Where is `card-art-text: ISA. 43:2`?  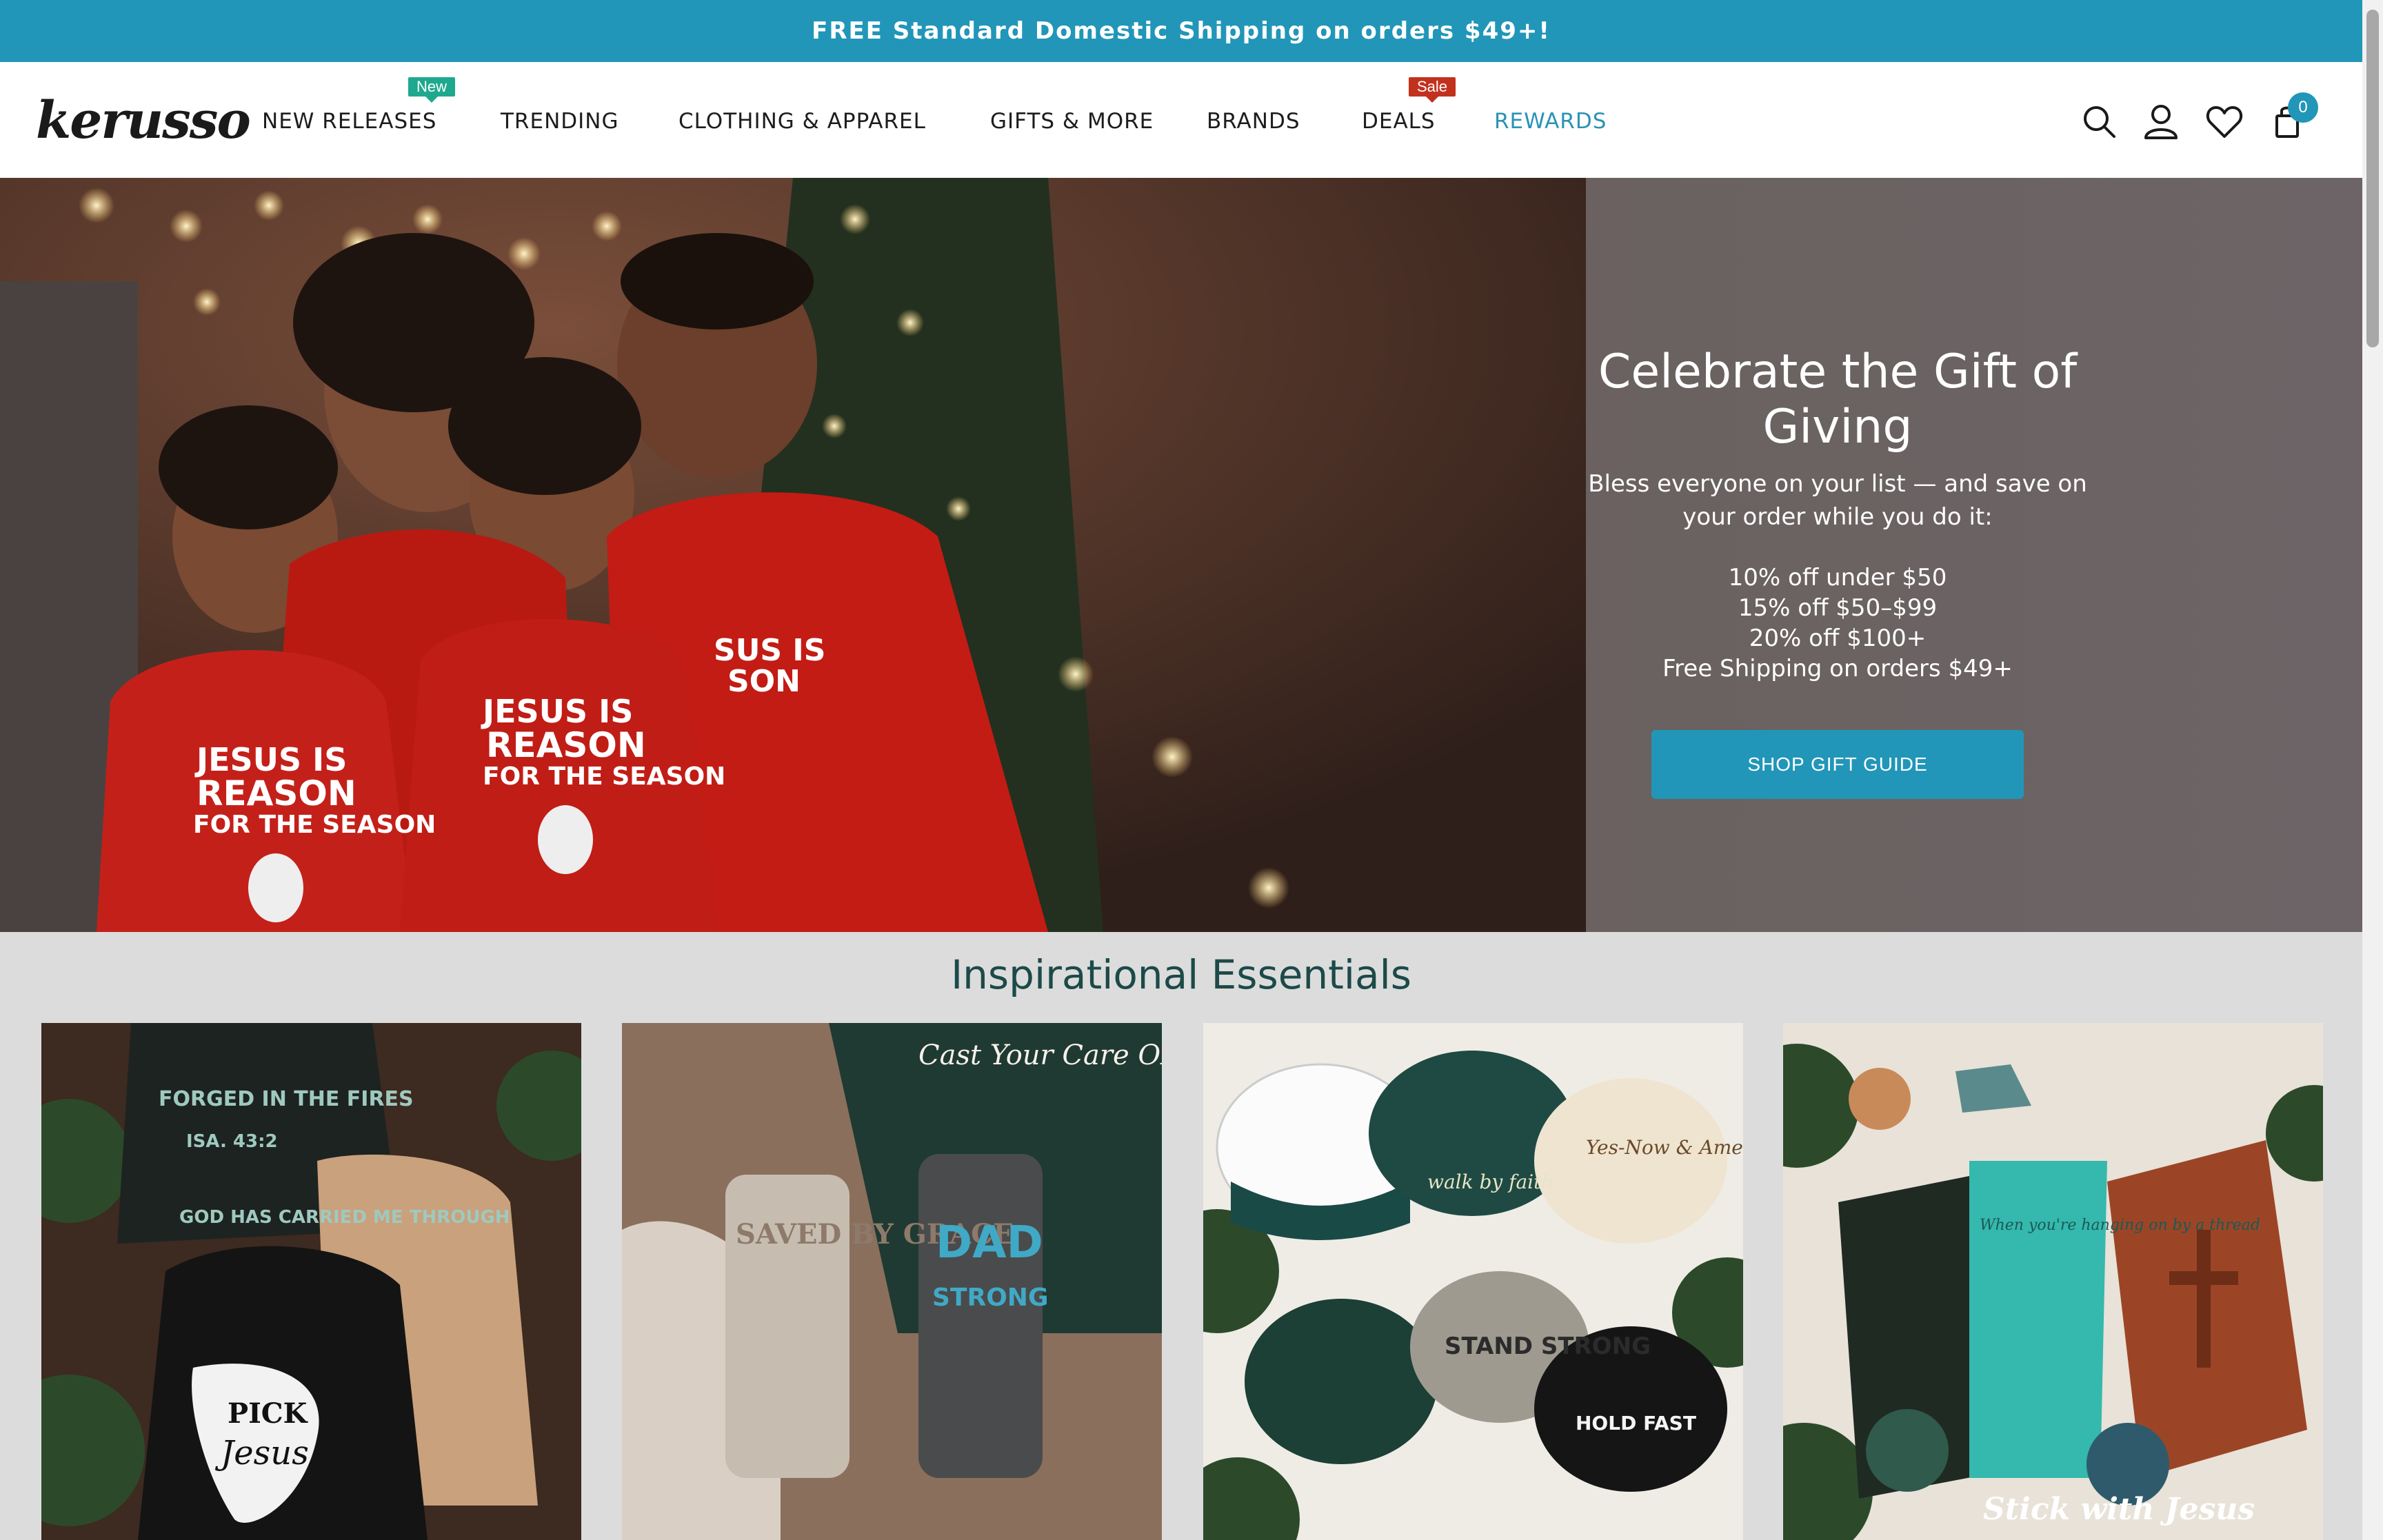
card-art-text: ISA. 43:2 is located at coordinates (232, 1142).